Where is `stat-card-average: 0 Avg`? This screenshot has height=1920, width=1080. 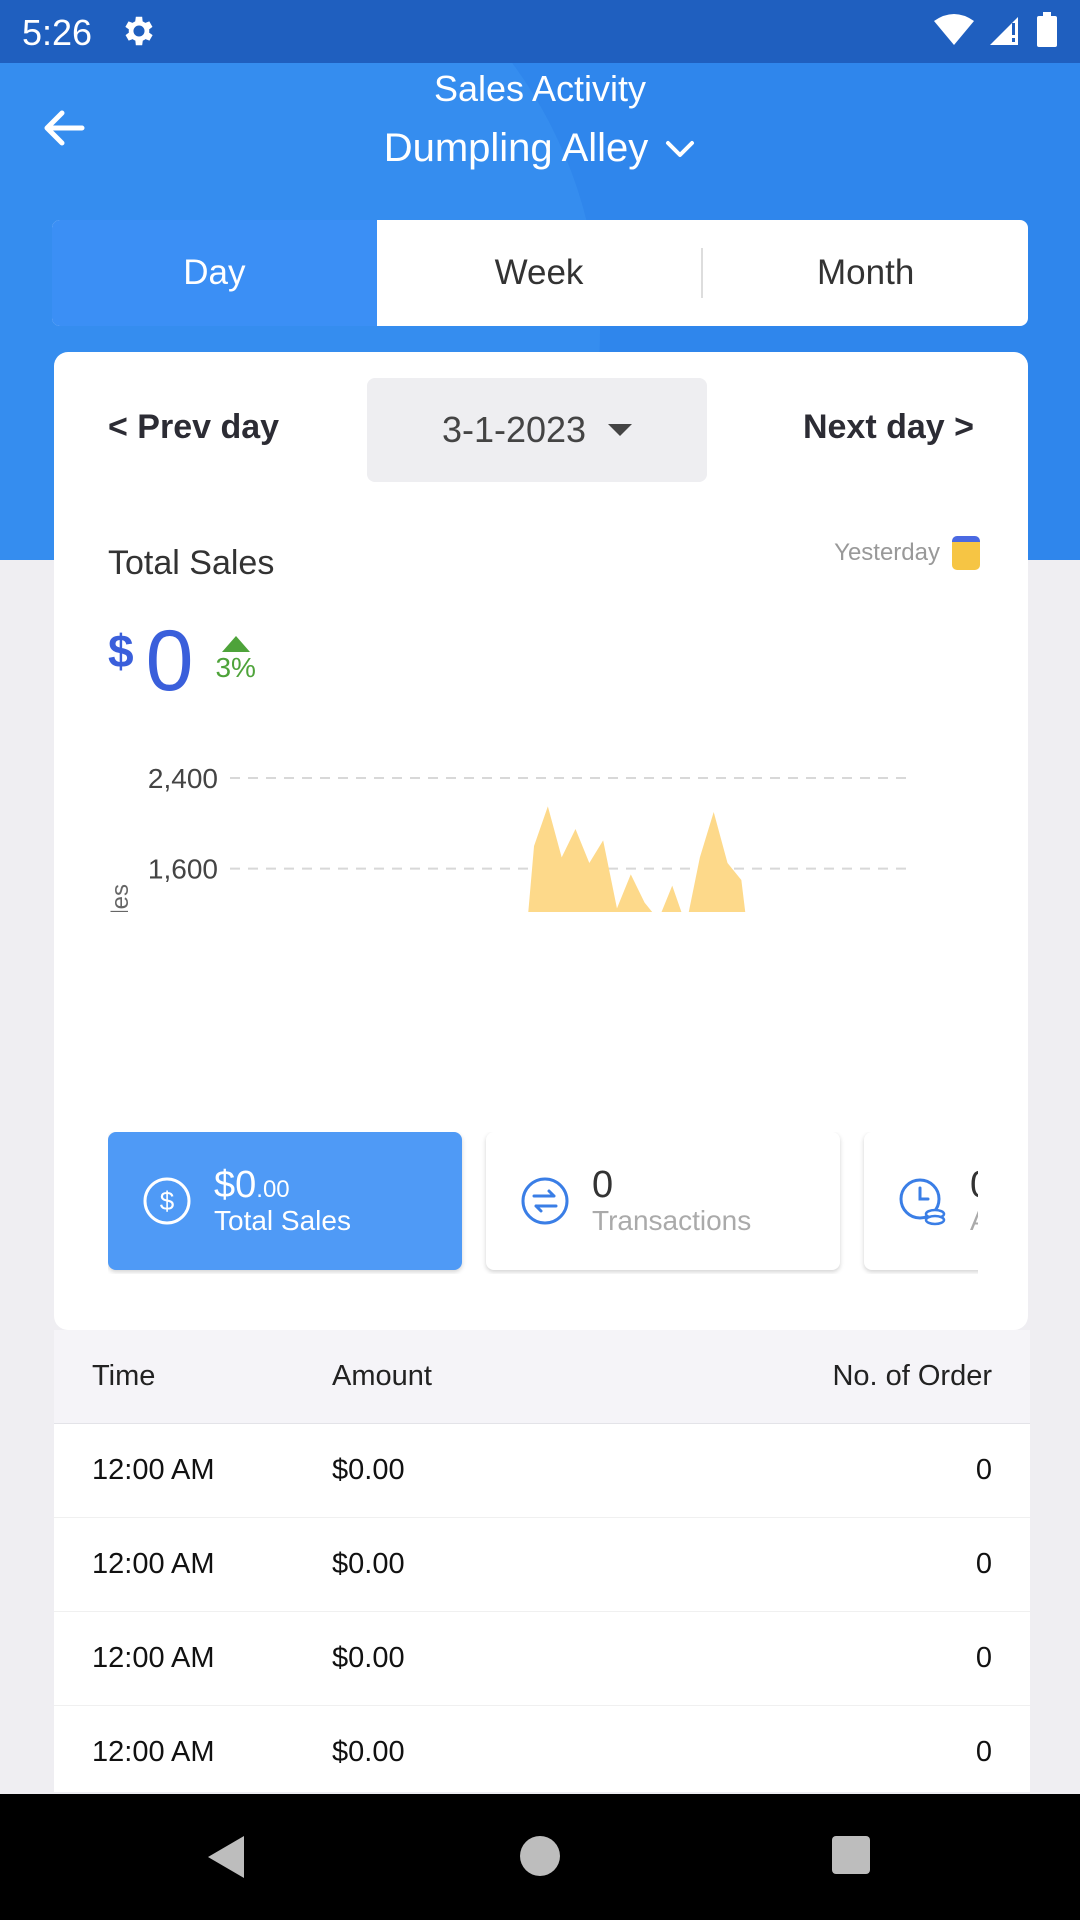 stat-card-average: 0 Avg is located at coordinates (921, 1201).